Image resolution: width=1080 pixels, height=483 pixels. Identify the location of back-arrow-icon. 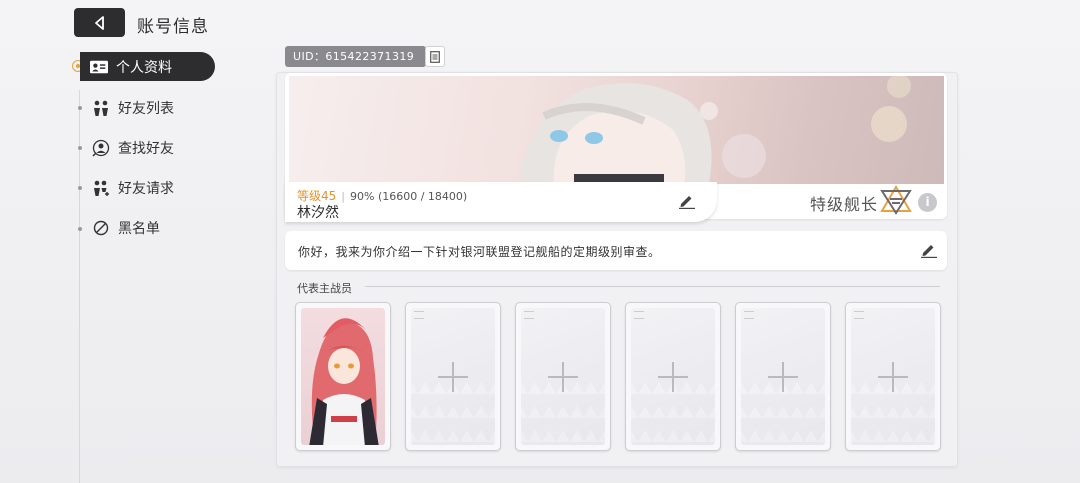
(99, 22).